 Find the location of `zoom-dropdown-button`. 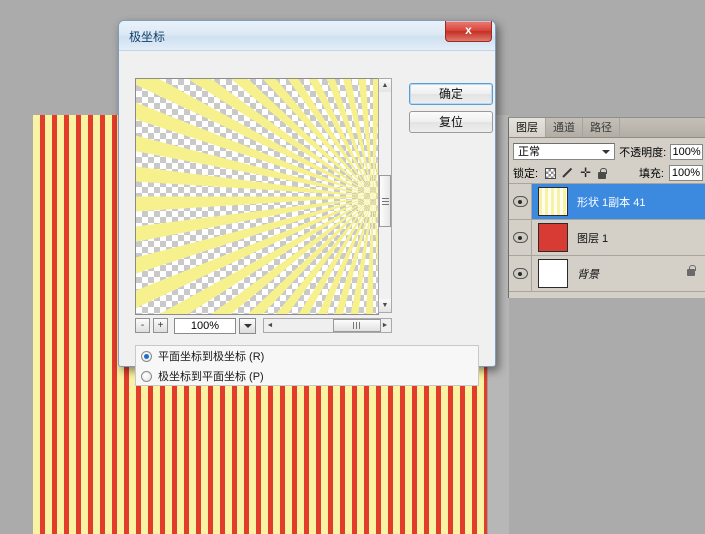

zoom-dropdown-button is located at coordinates (247, 325).